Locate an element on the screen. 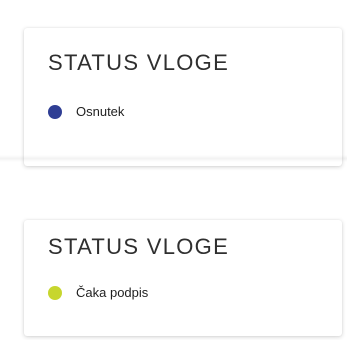 The image size is (347, 340). status-row: Osnutek is located at coordinates (86, 111).